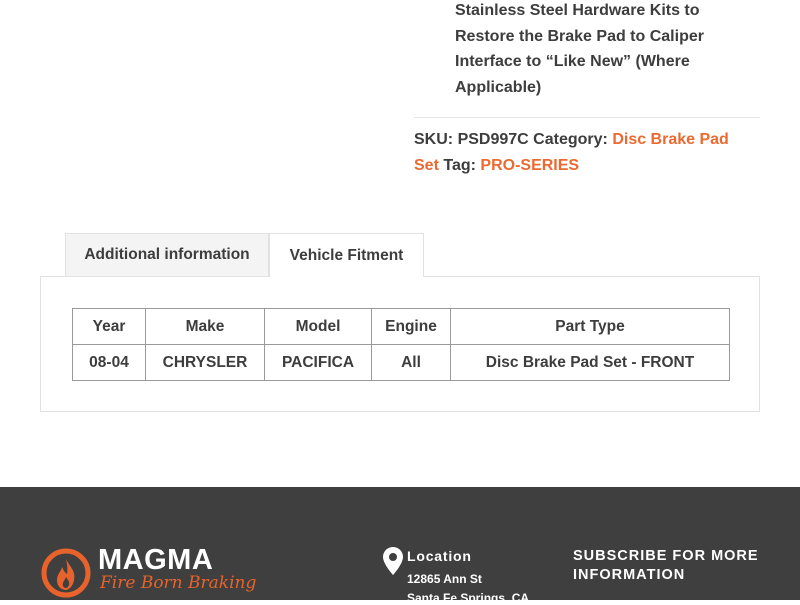 The width and height of the screenshot is (800, 605). Describe the element at coordinates (205, 326) in the screenshot. I see `col-header-make: Make` at that location.